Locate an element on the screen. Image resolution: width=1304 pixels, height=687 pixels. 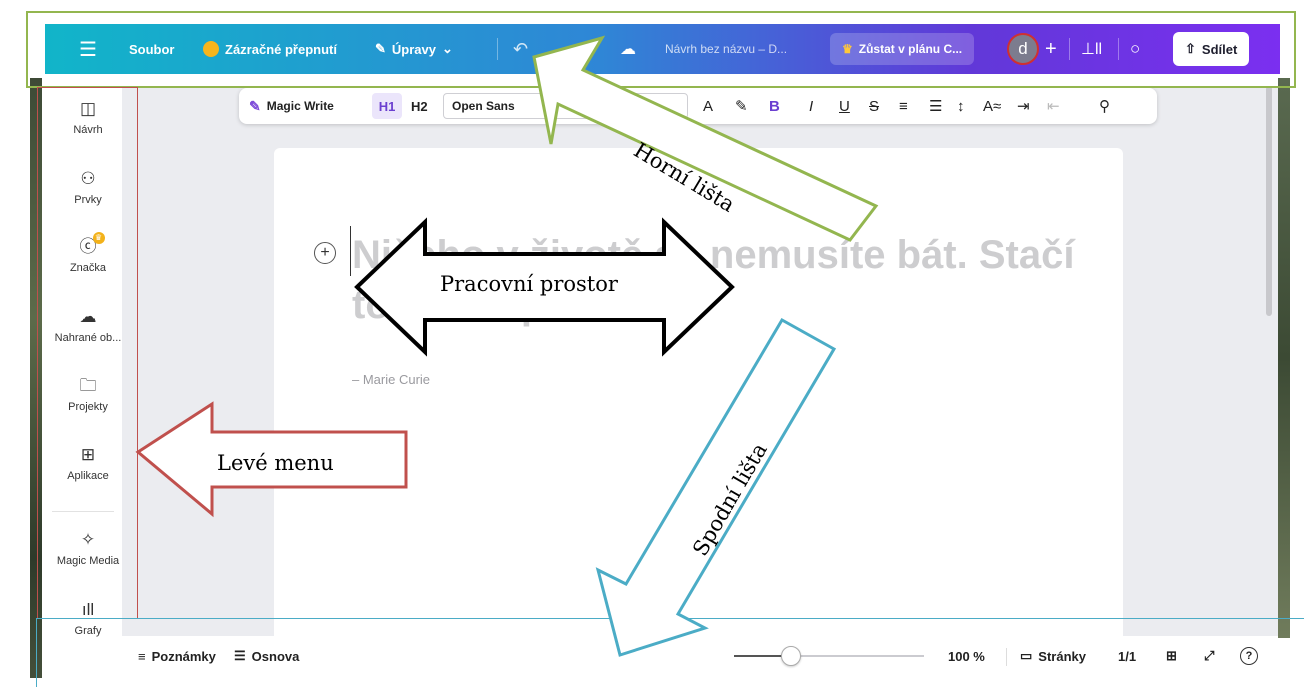
annotation-top-arrow is located at coordinates (705, 138).